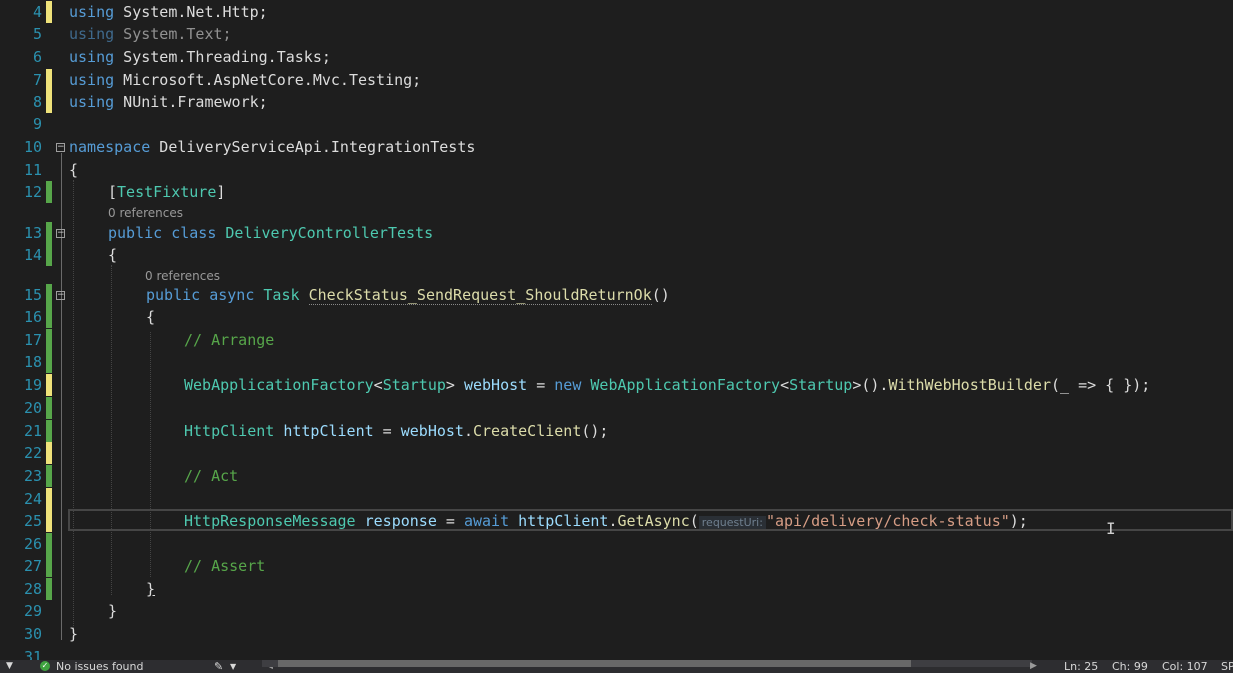 The width and height of the screenshot is (1233, 673). I want to click on line-number: 20, so click(32, 408).